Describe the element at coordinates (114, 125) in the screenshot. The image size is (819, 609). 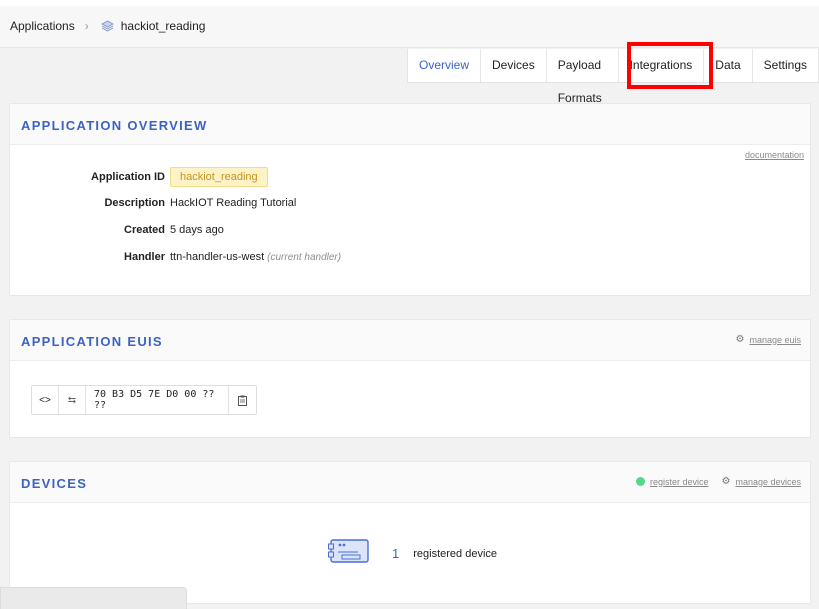
I see `card-title: APPLICATION OVERVIEW` at that location.